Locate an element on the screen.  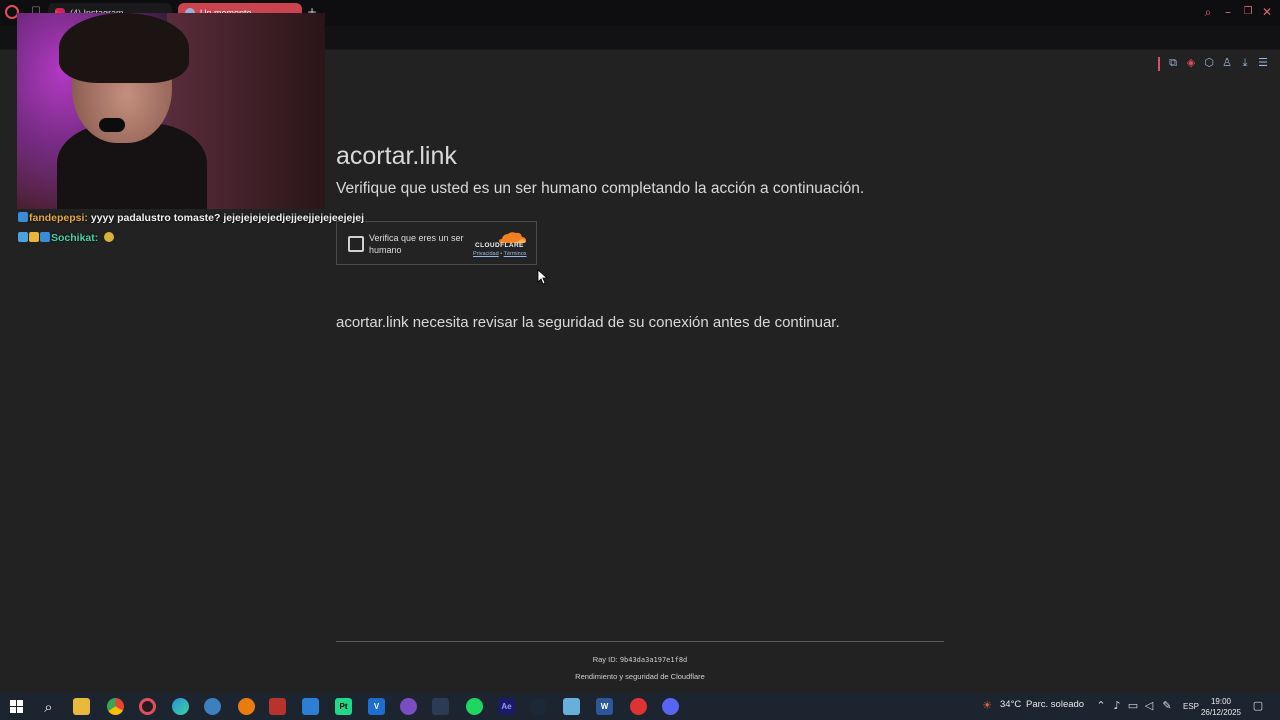
download-icon: ⤓ is located at coordinates (1245, 63).